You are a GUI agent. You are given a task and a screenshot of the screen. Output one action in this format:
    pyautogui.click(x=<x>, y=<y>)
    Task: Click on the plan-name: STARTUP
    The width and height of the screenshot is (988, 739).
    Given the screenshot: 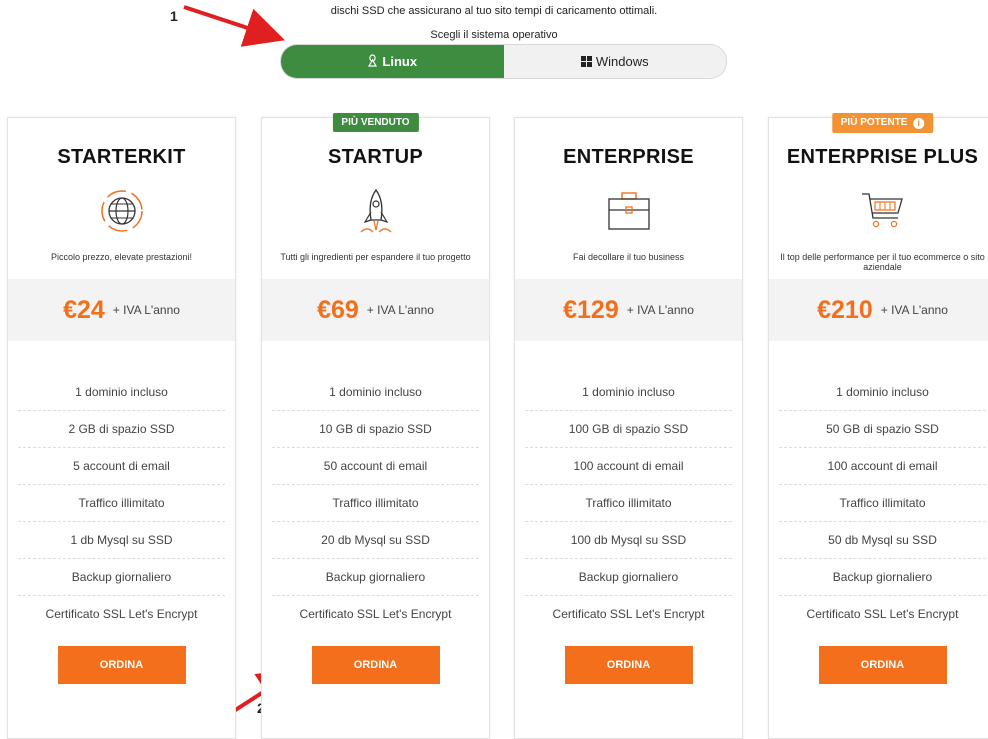 What is the action you would take?
    pyautogui.click(x=375, y=157)
    